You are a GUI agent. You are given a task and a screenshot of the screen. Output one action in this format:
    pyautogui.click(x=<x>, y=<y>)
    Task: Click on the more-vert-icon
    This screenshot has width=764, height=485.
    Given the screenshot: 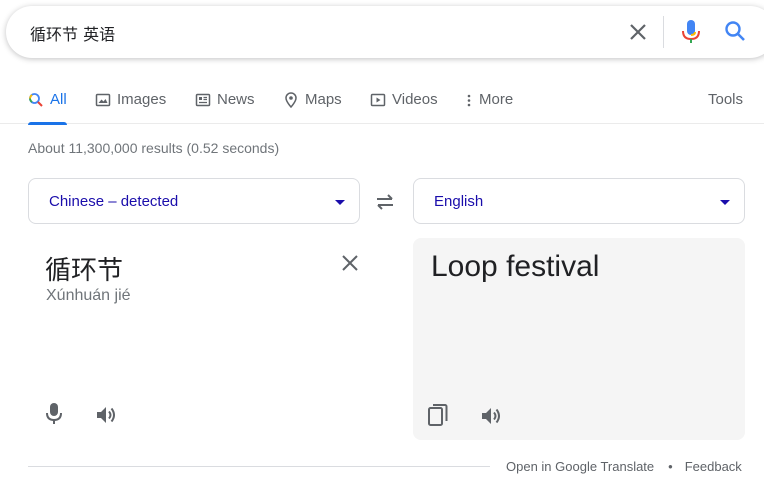 What is the action you would take?
    pyautogui.click(x=469, y=100)
    